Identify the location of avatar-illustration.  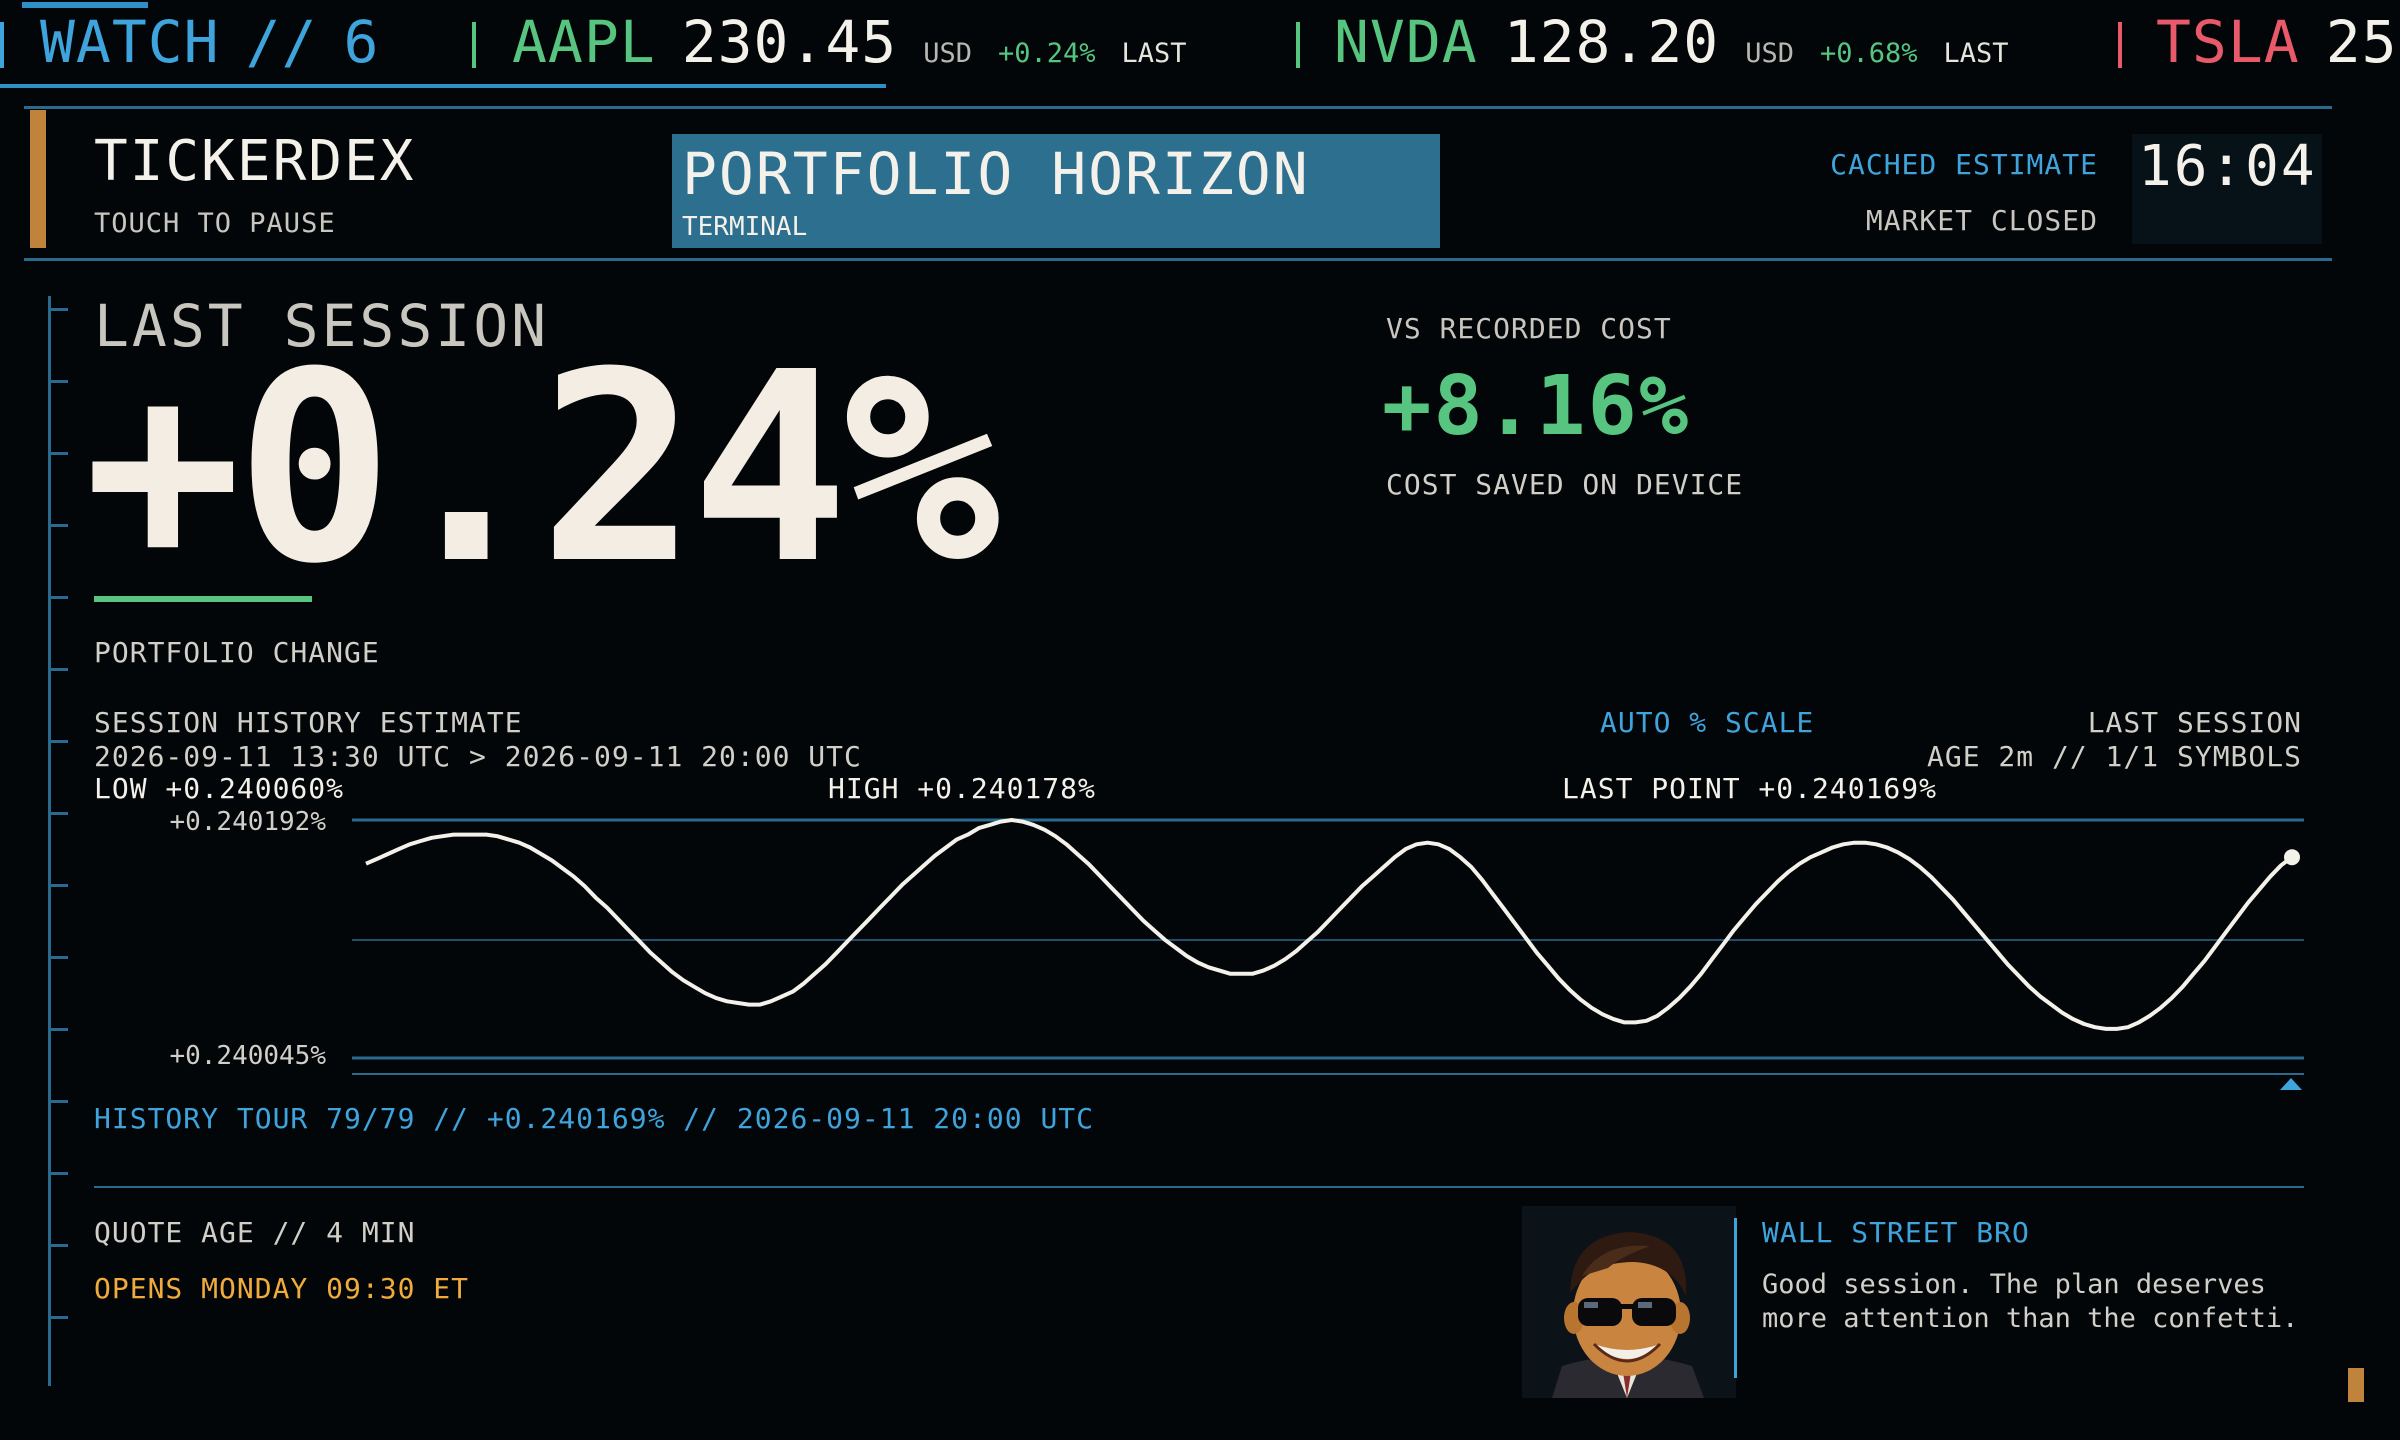
(1629, 1302).